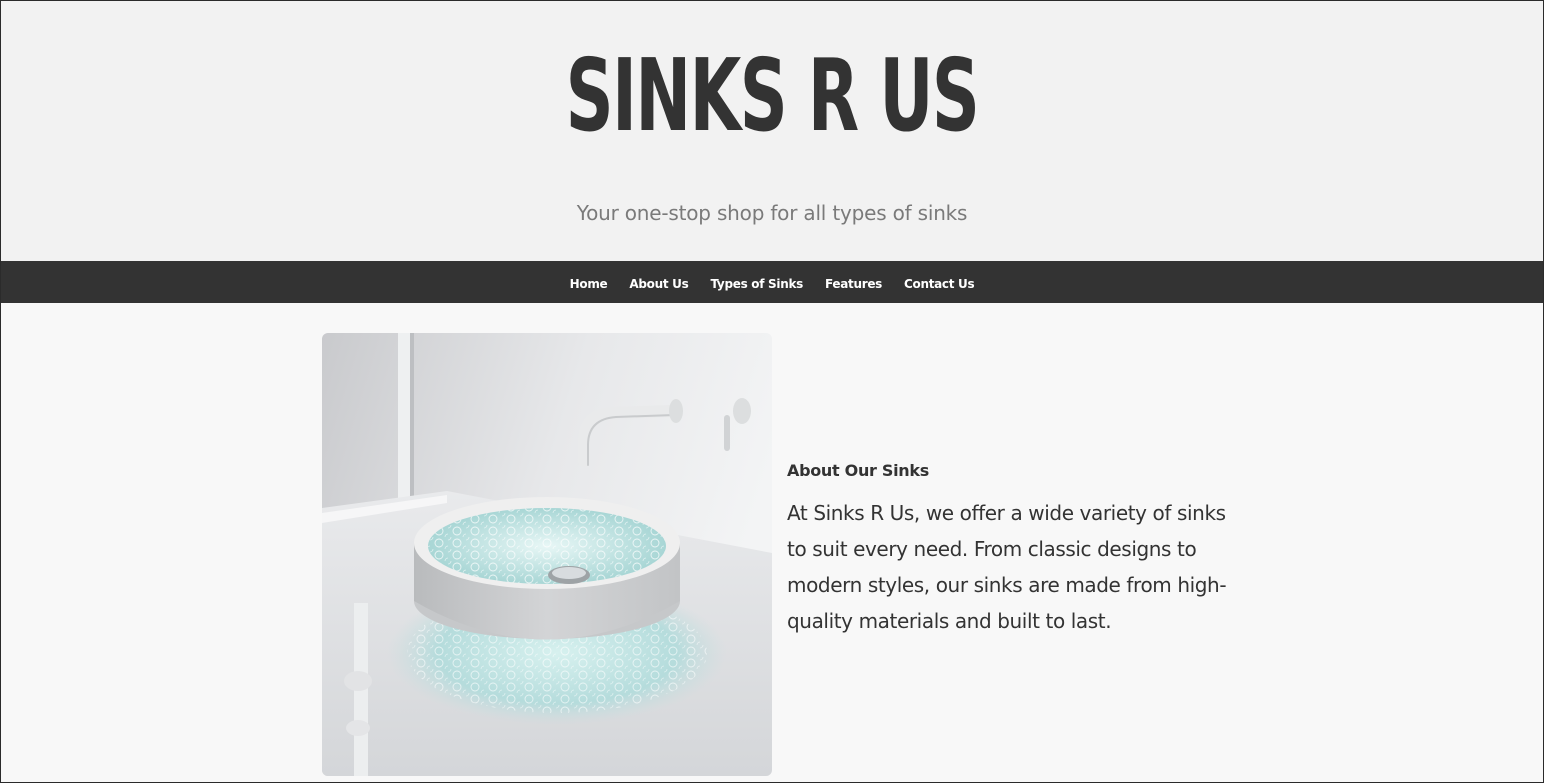  I want to click on nav-link-contact-us: Contact Us, so click(939, 284).